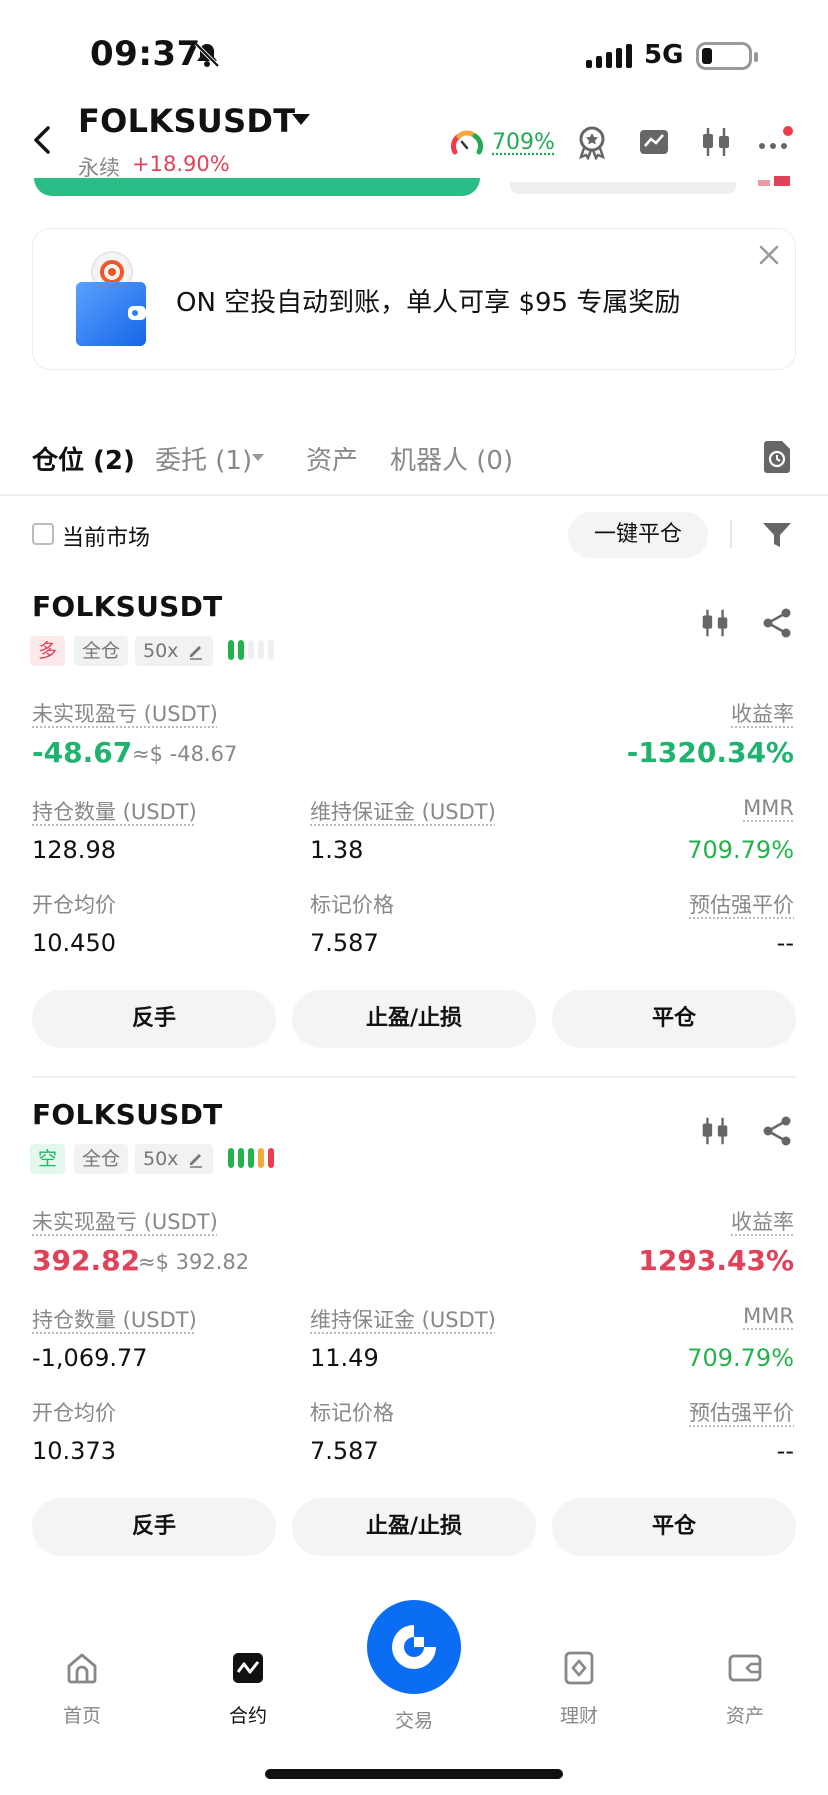 The image size is (828, 1795). What do you see at coordinates (740, 1358) in the screenshot?
I see `mmr-value: 709.79%` at bounding box center [740, 1358].